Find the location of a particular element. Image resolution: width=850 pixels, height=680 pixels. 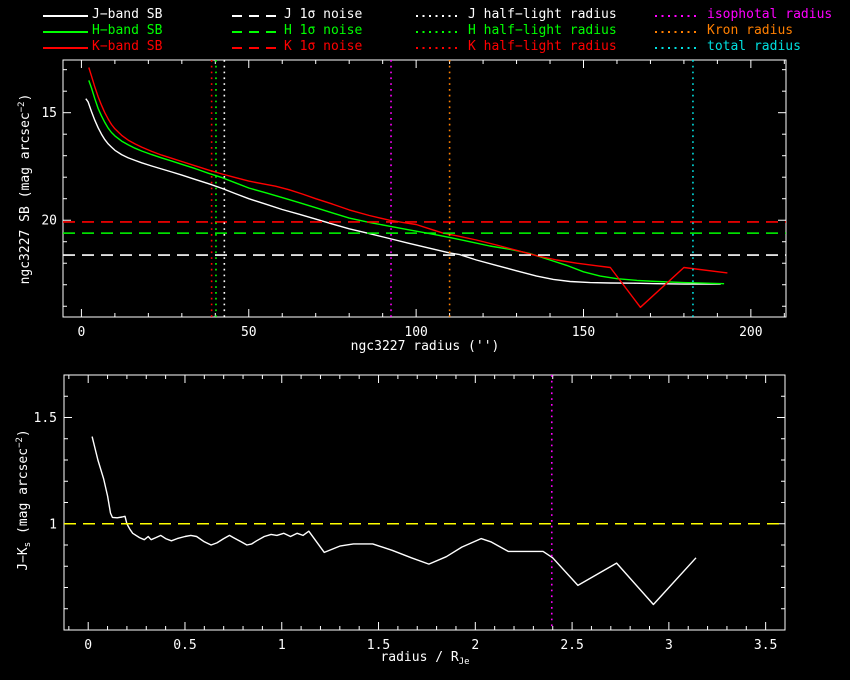

legend-label-j-band-sb: J−band SB is located at coordinates (127, 14).